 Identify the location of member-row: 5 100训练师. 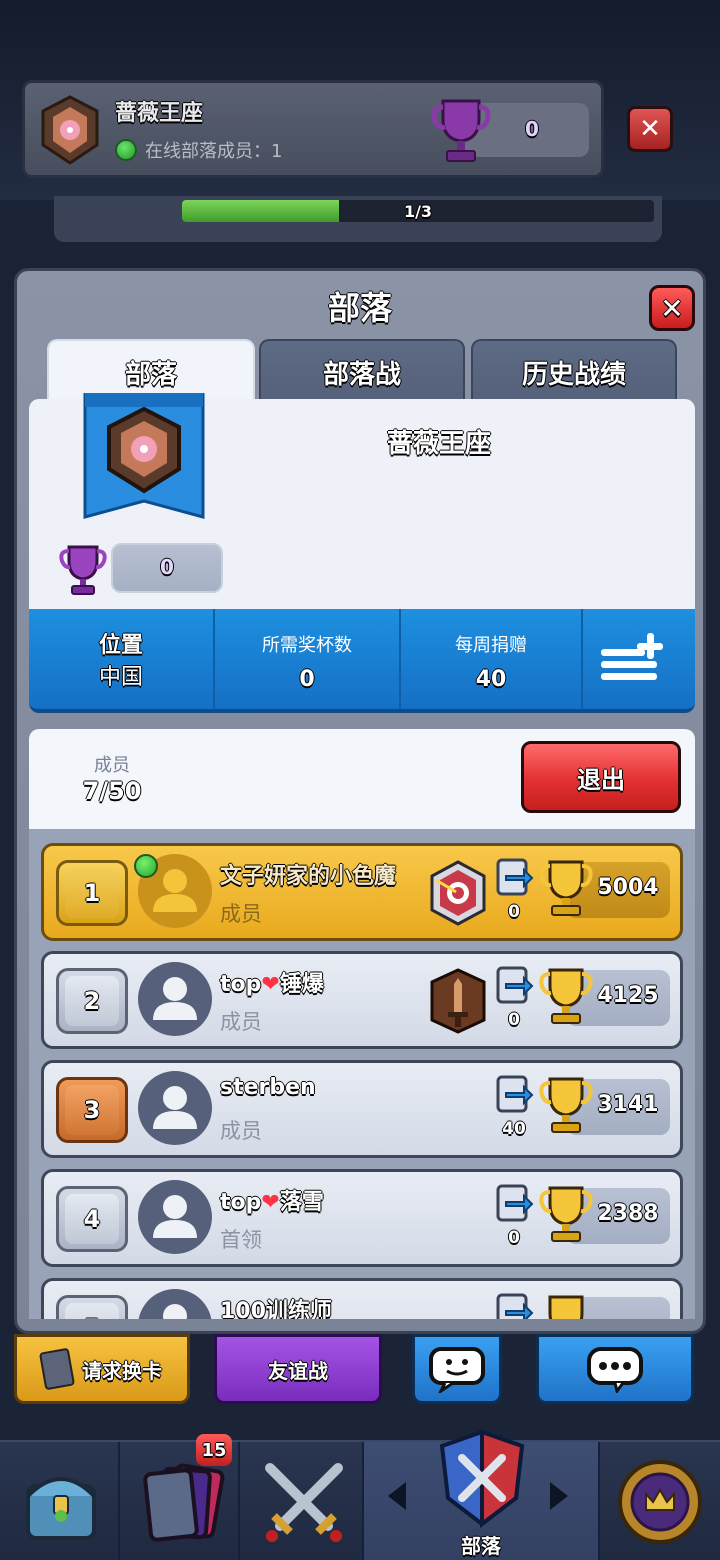
(362, 1298).